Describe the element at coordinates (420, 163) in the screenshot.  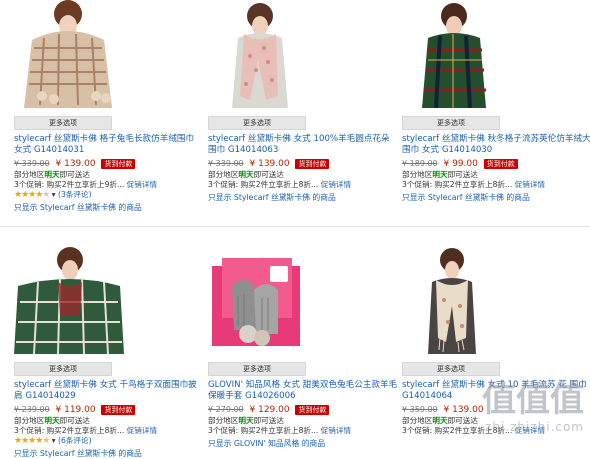
I see `list-price: ¥ 189.00` at that location.